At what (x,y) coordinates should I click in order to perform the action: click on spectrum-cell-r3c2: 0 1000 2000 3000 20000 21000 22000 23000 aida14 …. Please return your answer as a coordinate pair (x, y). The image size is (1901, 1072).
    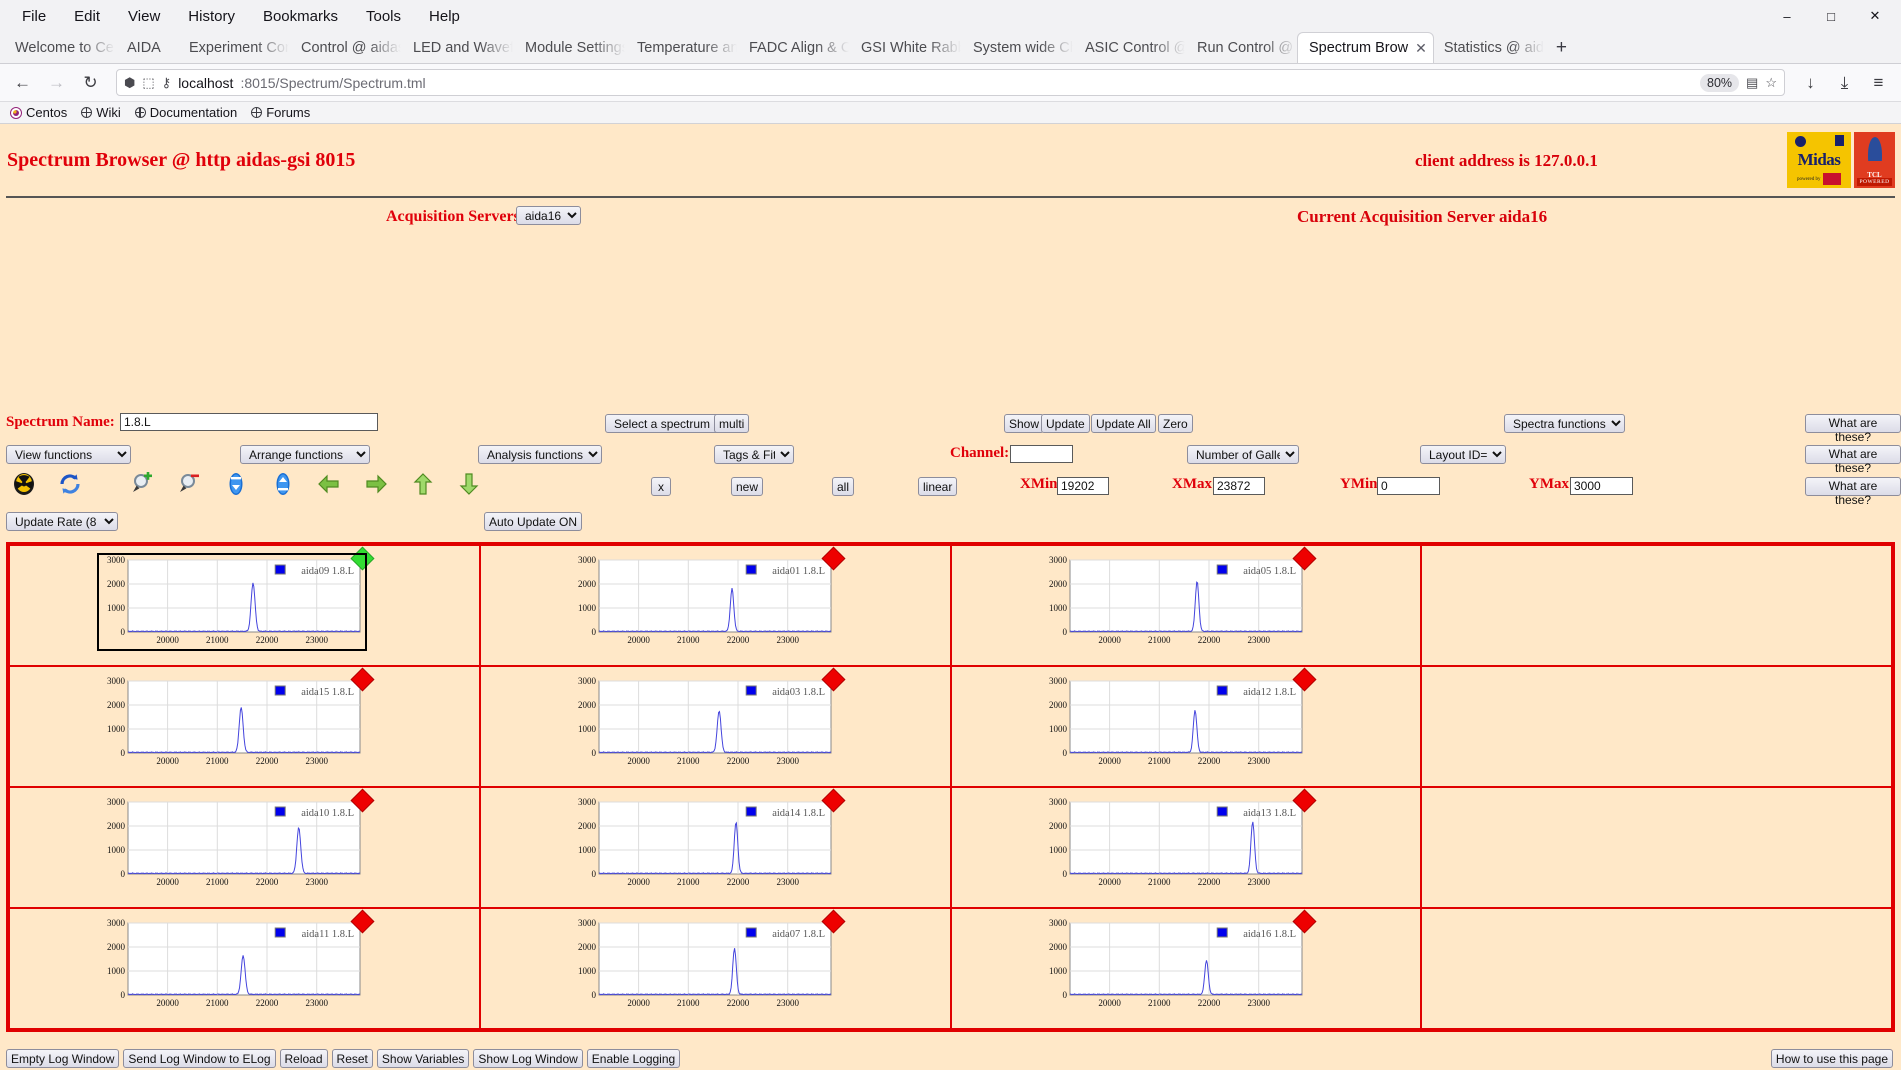
    Looking at the image, I should click on (715, 847).